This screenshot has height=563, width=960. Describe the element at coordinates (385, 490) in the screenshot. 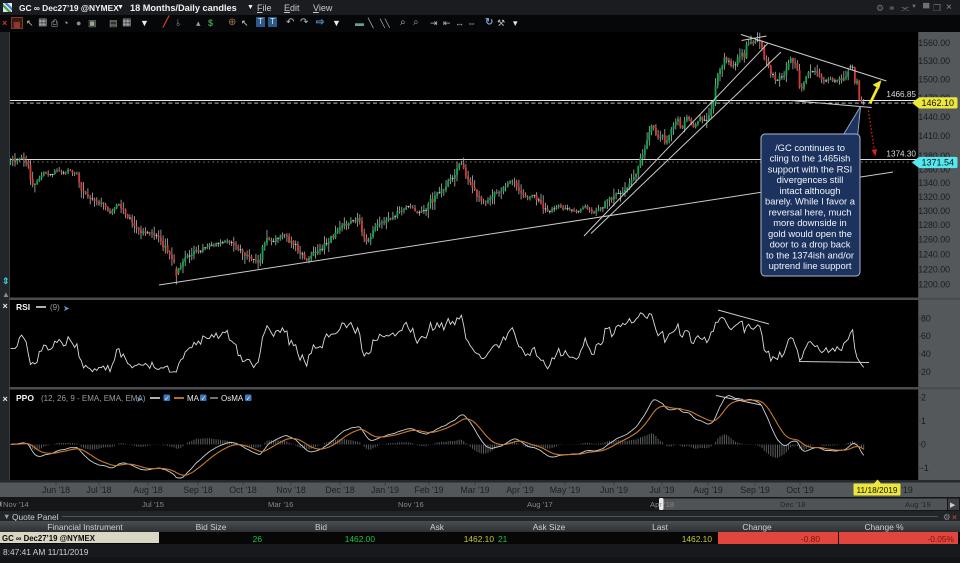

I see `svg-text: Jan '19` at that location.